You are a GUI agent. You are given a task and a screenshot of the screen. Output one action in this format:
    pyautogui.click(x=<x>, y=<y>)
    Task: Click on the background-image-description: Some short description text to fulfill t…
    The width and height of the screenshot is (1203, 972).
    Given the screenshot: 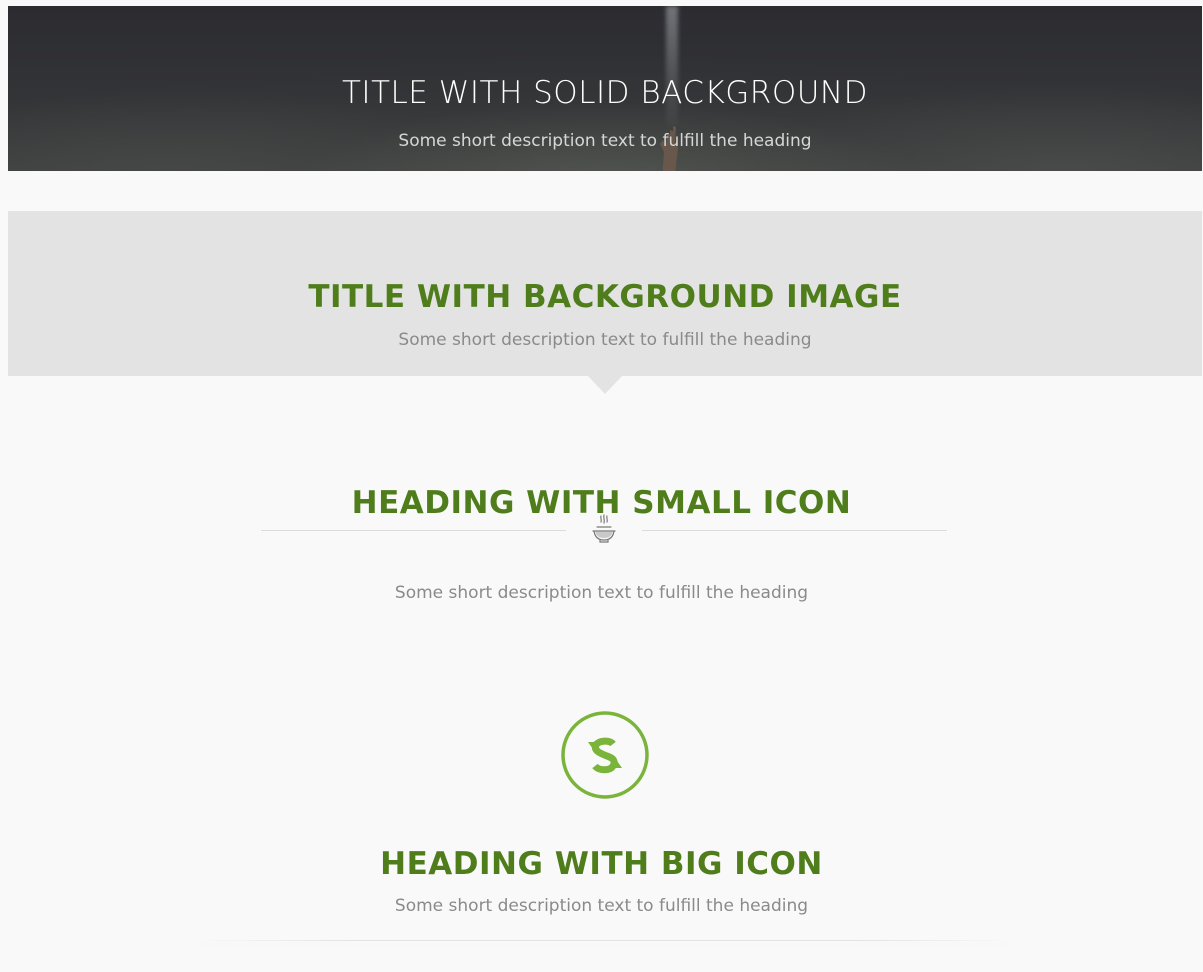 What is the action you would take?
    pyautogui.click(x=605, y=340)
    